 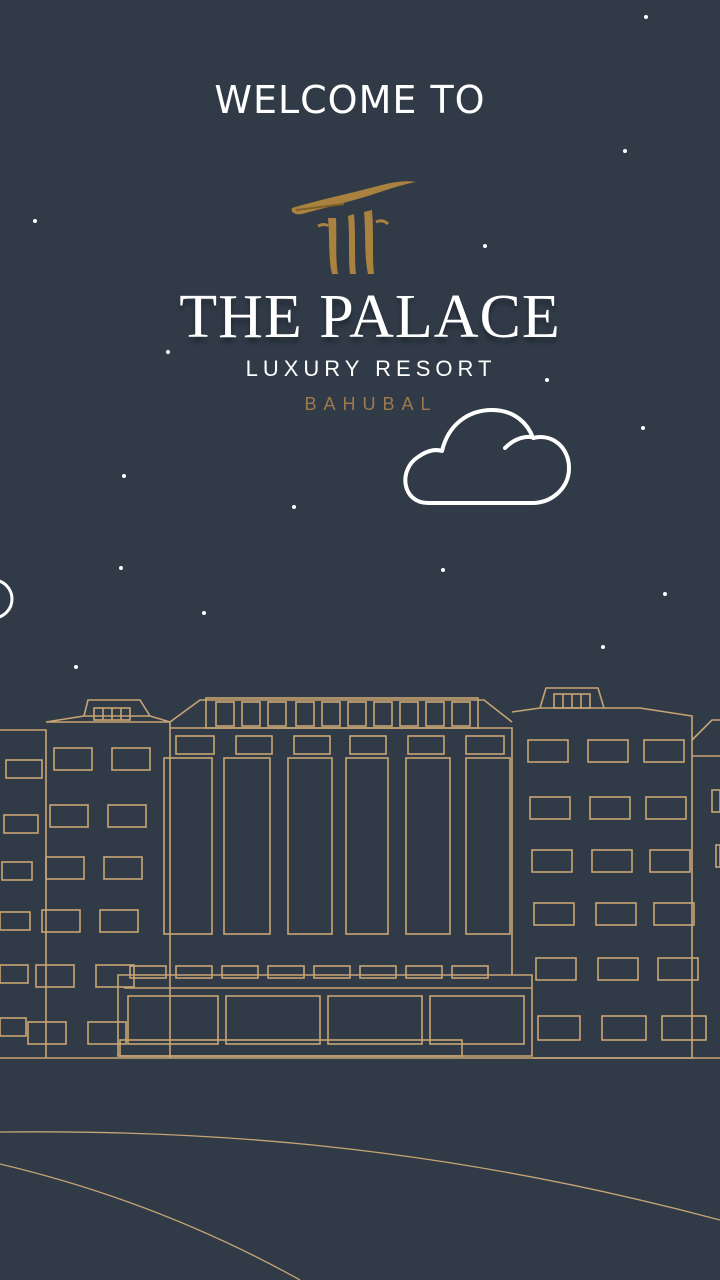 I want to click on brand-name: THE PALACE, so click(x=370, y=317).